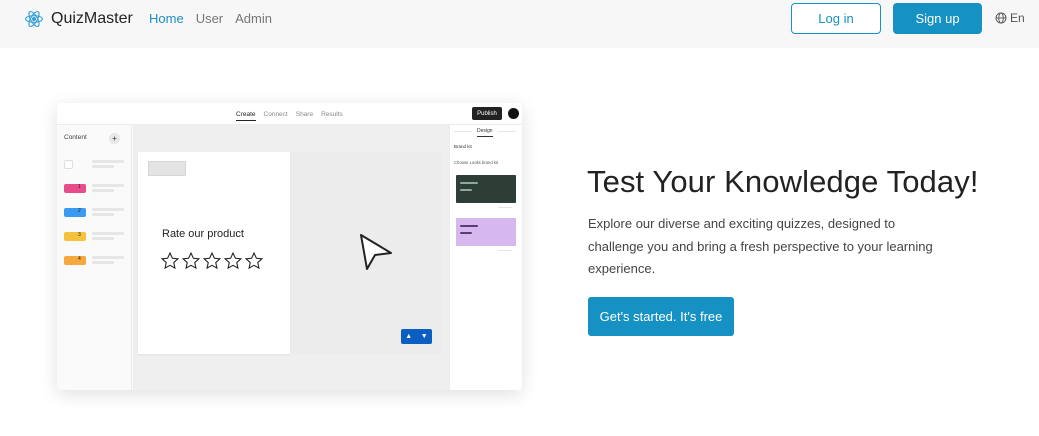 The width and height of the screenshot is (1039, 436). What do you see at coordinates (486, 189) in the screenshot?
I see `preview-theme-swatch-dark` at bounding box center [486, 189].